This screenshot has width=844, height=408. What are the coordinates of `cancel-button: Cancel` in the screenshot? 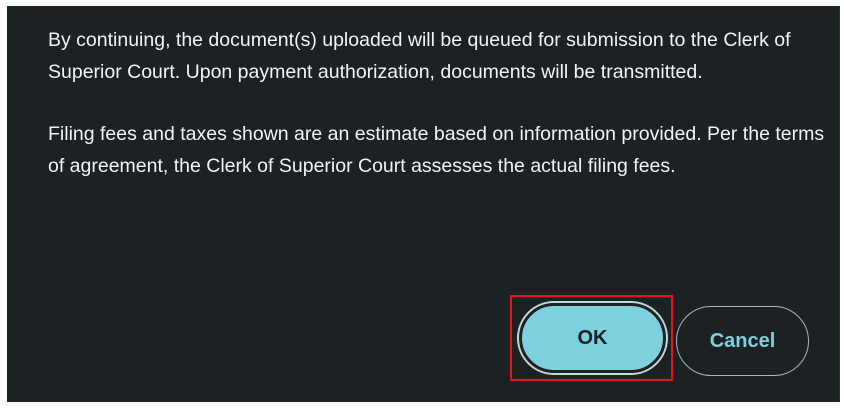 It's located at (742, 341).